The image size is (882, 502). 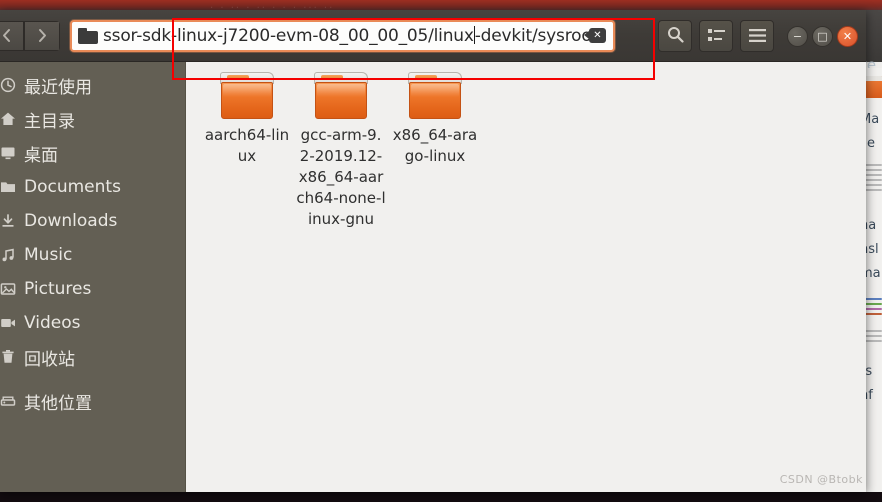 I want to click on list-view-icon, so click(x=716, y=36).